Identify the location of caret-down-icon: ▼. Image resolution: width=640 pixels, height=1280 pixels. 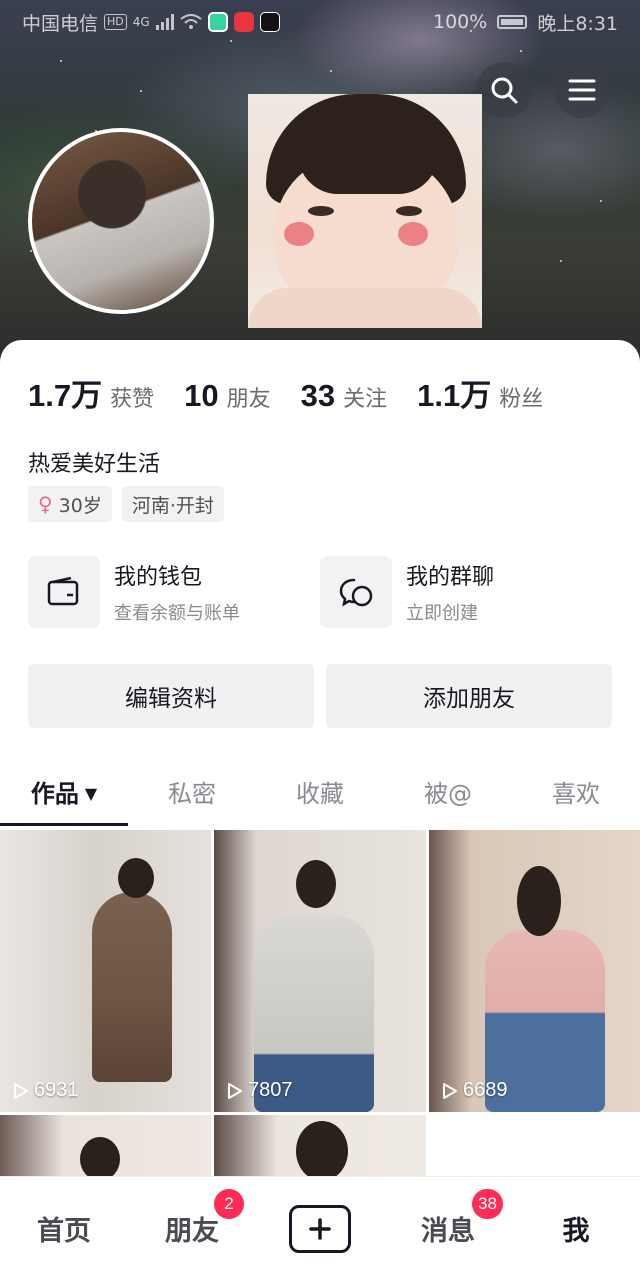
(91, 793).